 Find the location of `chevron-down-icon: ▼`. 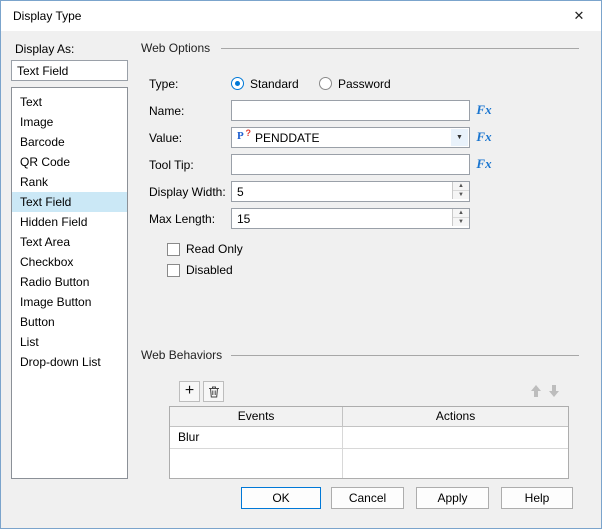

chevron-down-icon: ▼ is located at coordinates (459, 137).